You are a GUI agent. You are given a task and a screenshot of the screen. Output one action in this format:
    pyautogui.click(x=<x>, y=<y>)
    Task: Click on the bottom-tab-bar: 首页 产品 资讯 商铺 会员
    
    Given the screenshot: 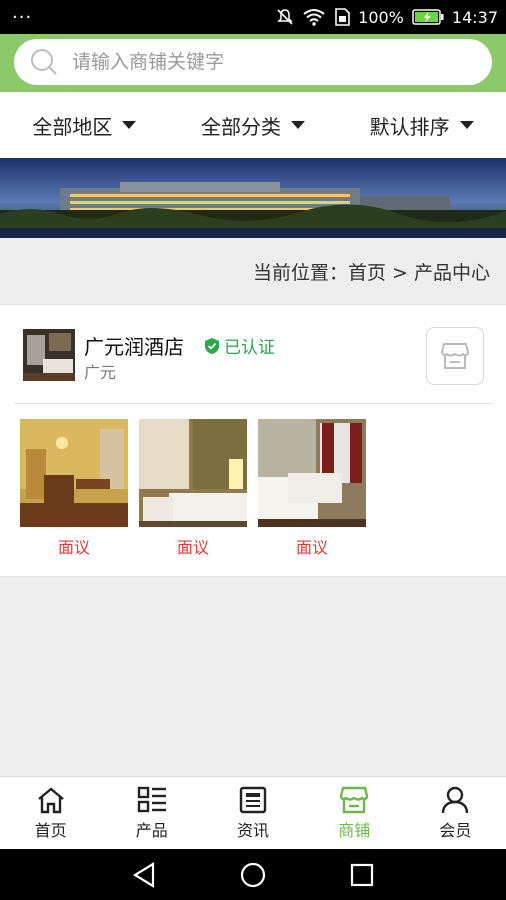 What is the action you would take?
    pyautogui.click(x=253, y=812)
    